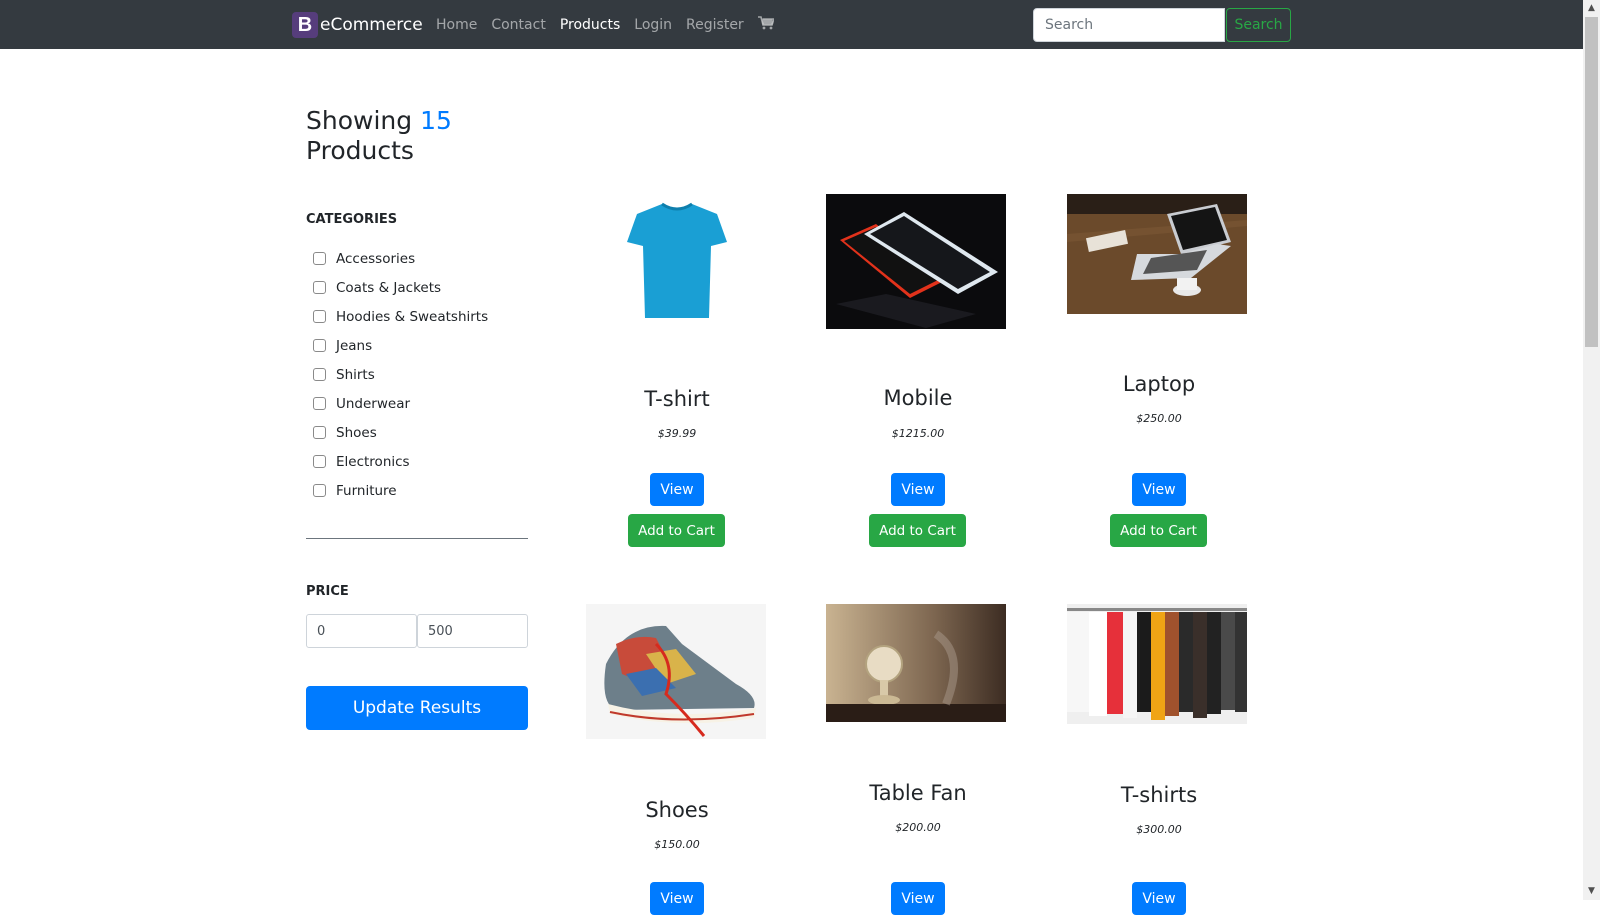 This screenshot has height=915, width=1600. I want to click on product-price: $150.00, so click(677, 844).